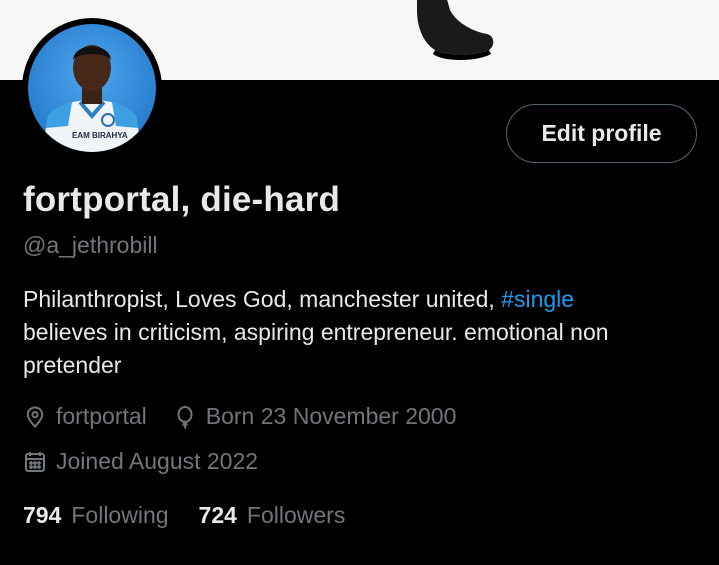 The height and width of the screenshot is (565, 719). I want to click on joined-item: Joined August 2022, so click(140, 461).